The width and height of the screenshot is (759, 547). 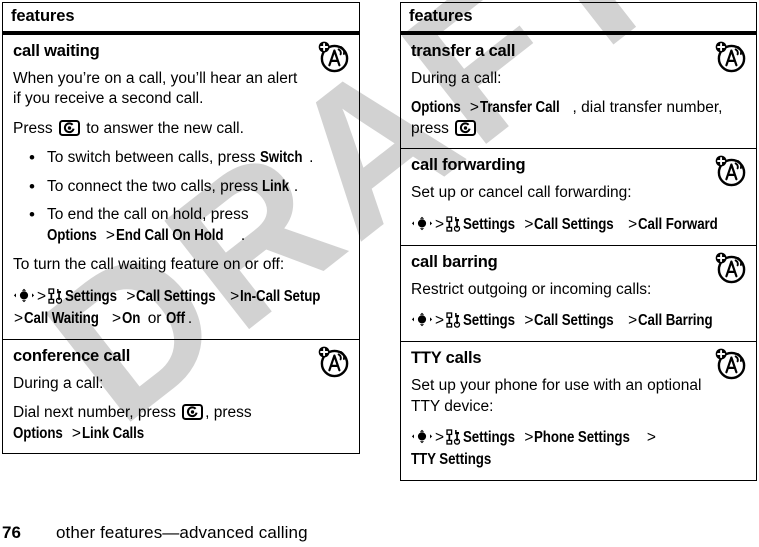 I want to click on press-suffix: to answer the new call., so click(x=162, y=128).